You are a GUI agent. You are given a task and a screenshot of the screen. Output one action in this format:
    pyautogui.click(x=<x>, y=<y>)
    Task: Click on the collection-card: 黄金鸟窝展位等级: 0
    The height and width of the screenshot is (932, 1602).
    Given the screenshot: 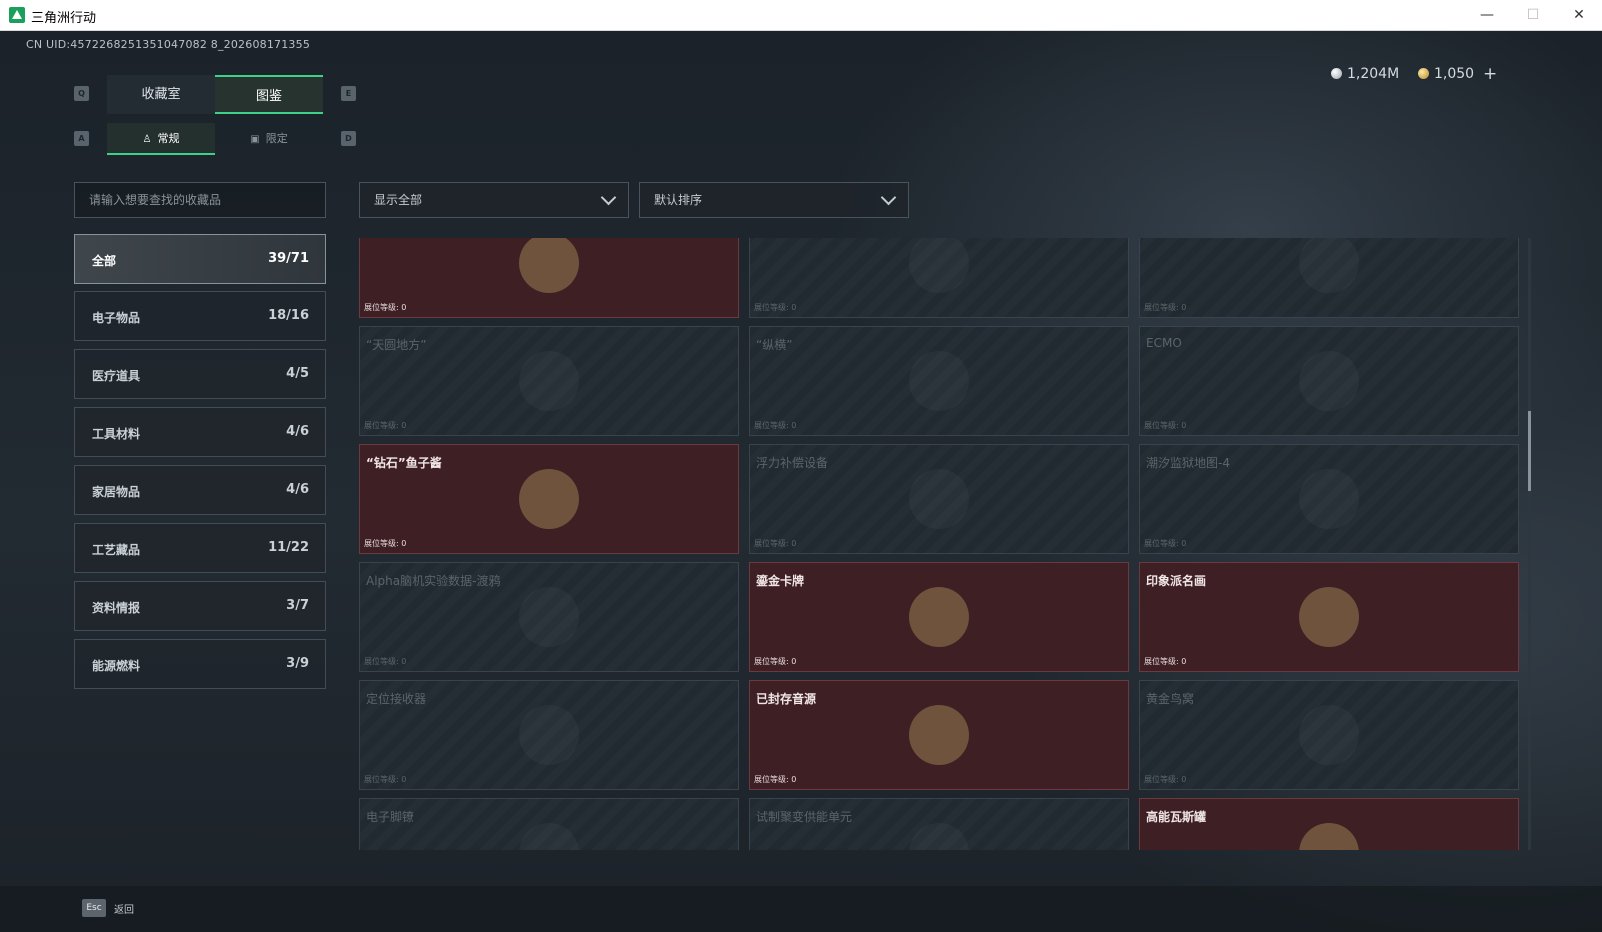 What is the action you would take?
    pyautogui.click(x=1329, y=735)
    